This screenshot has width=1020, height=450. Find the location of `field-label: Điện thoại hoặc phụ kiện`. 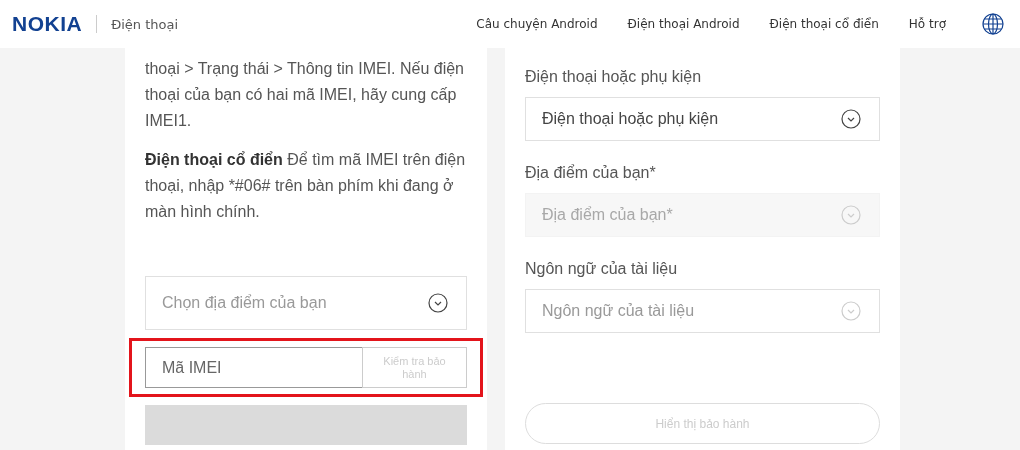

field-label: Điện thoại hoặc phụ kiện is located at coordinates (614, 77).